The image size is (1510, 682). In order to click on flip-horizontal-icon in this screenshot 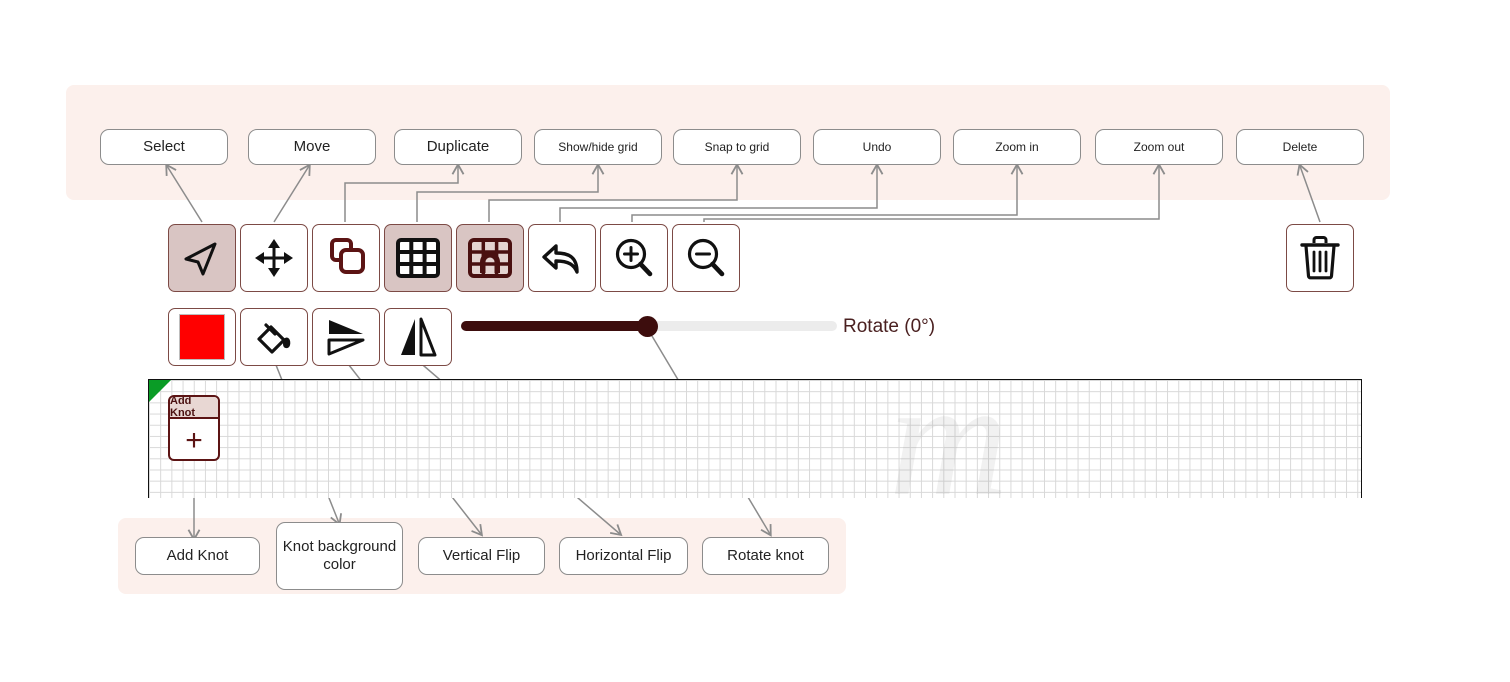, I will do `click(418, 337)`.